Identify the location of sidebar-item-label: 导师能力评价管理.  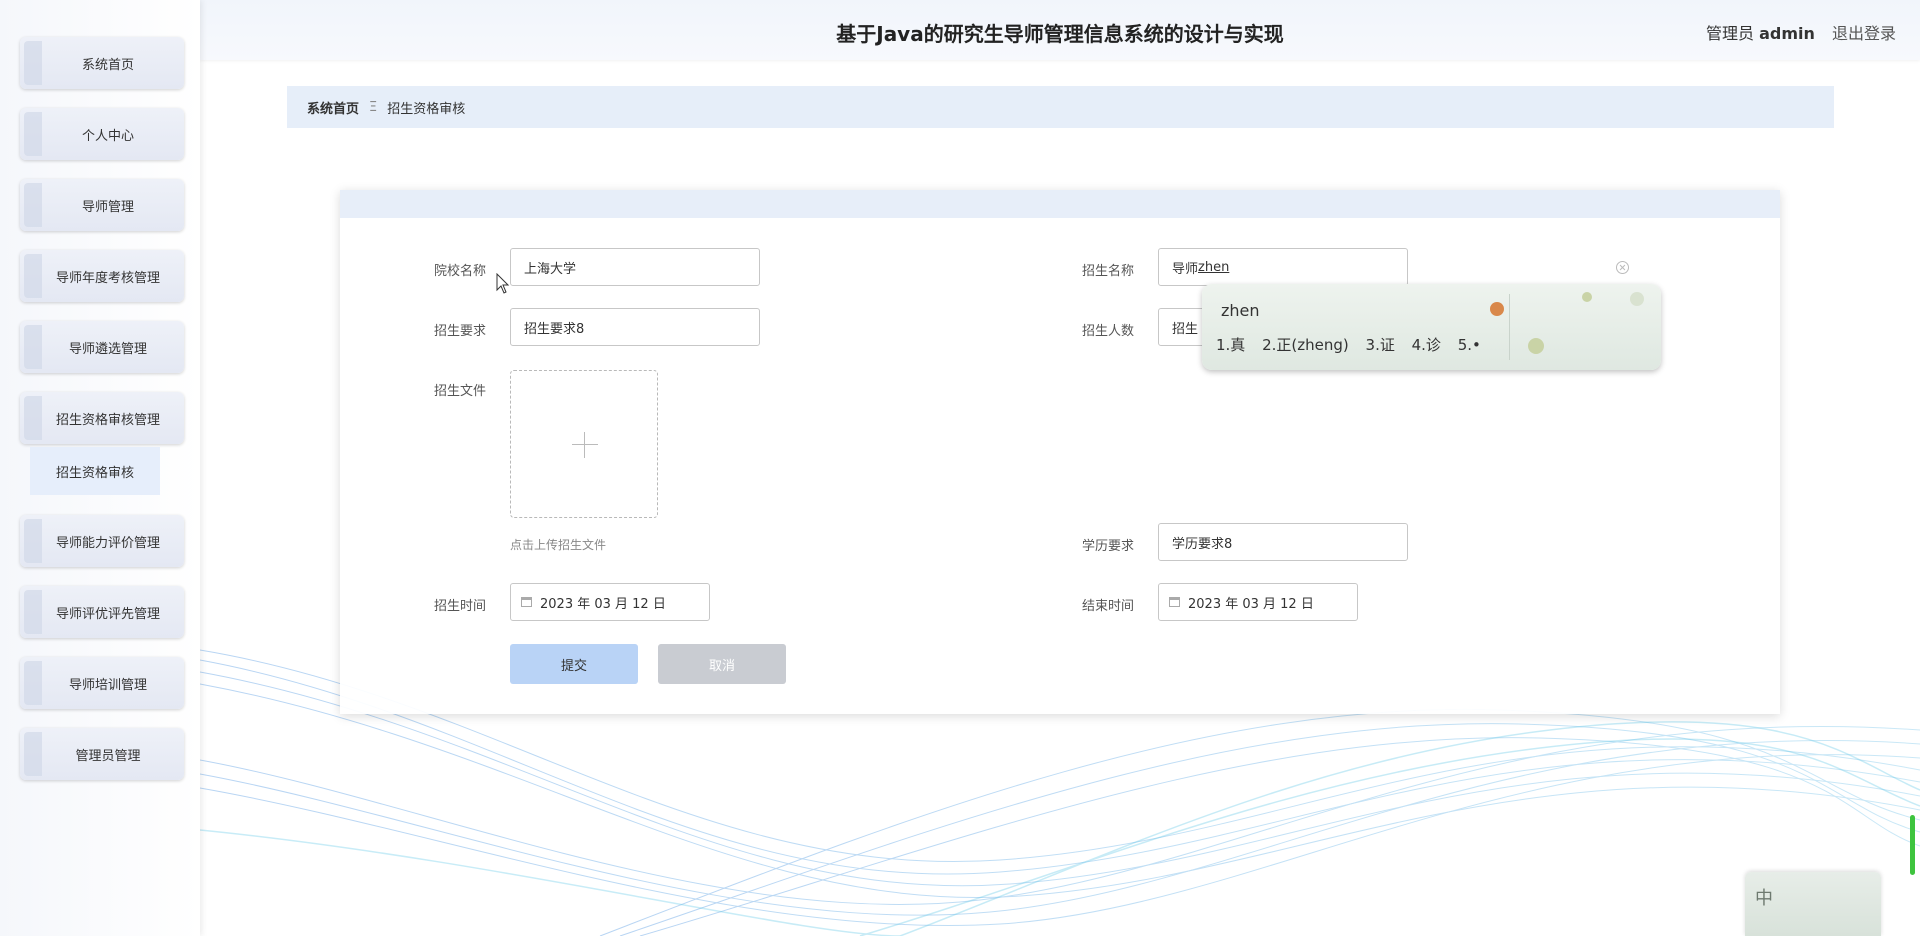
(107, 543).